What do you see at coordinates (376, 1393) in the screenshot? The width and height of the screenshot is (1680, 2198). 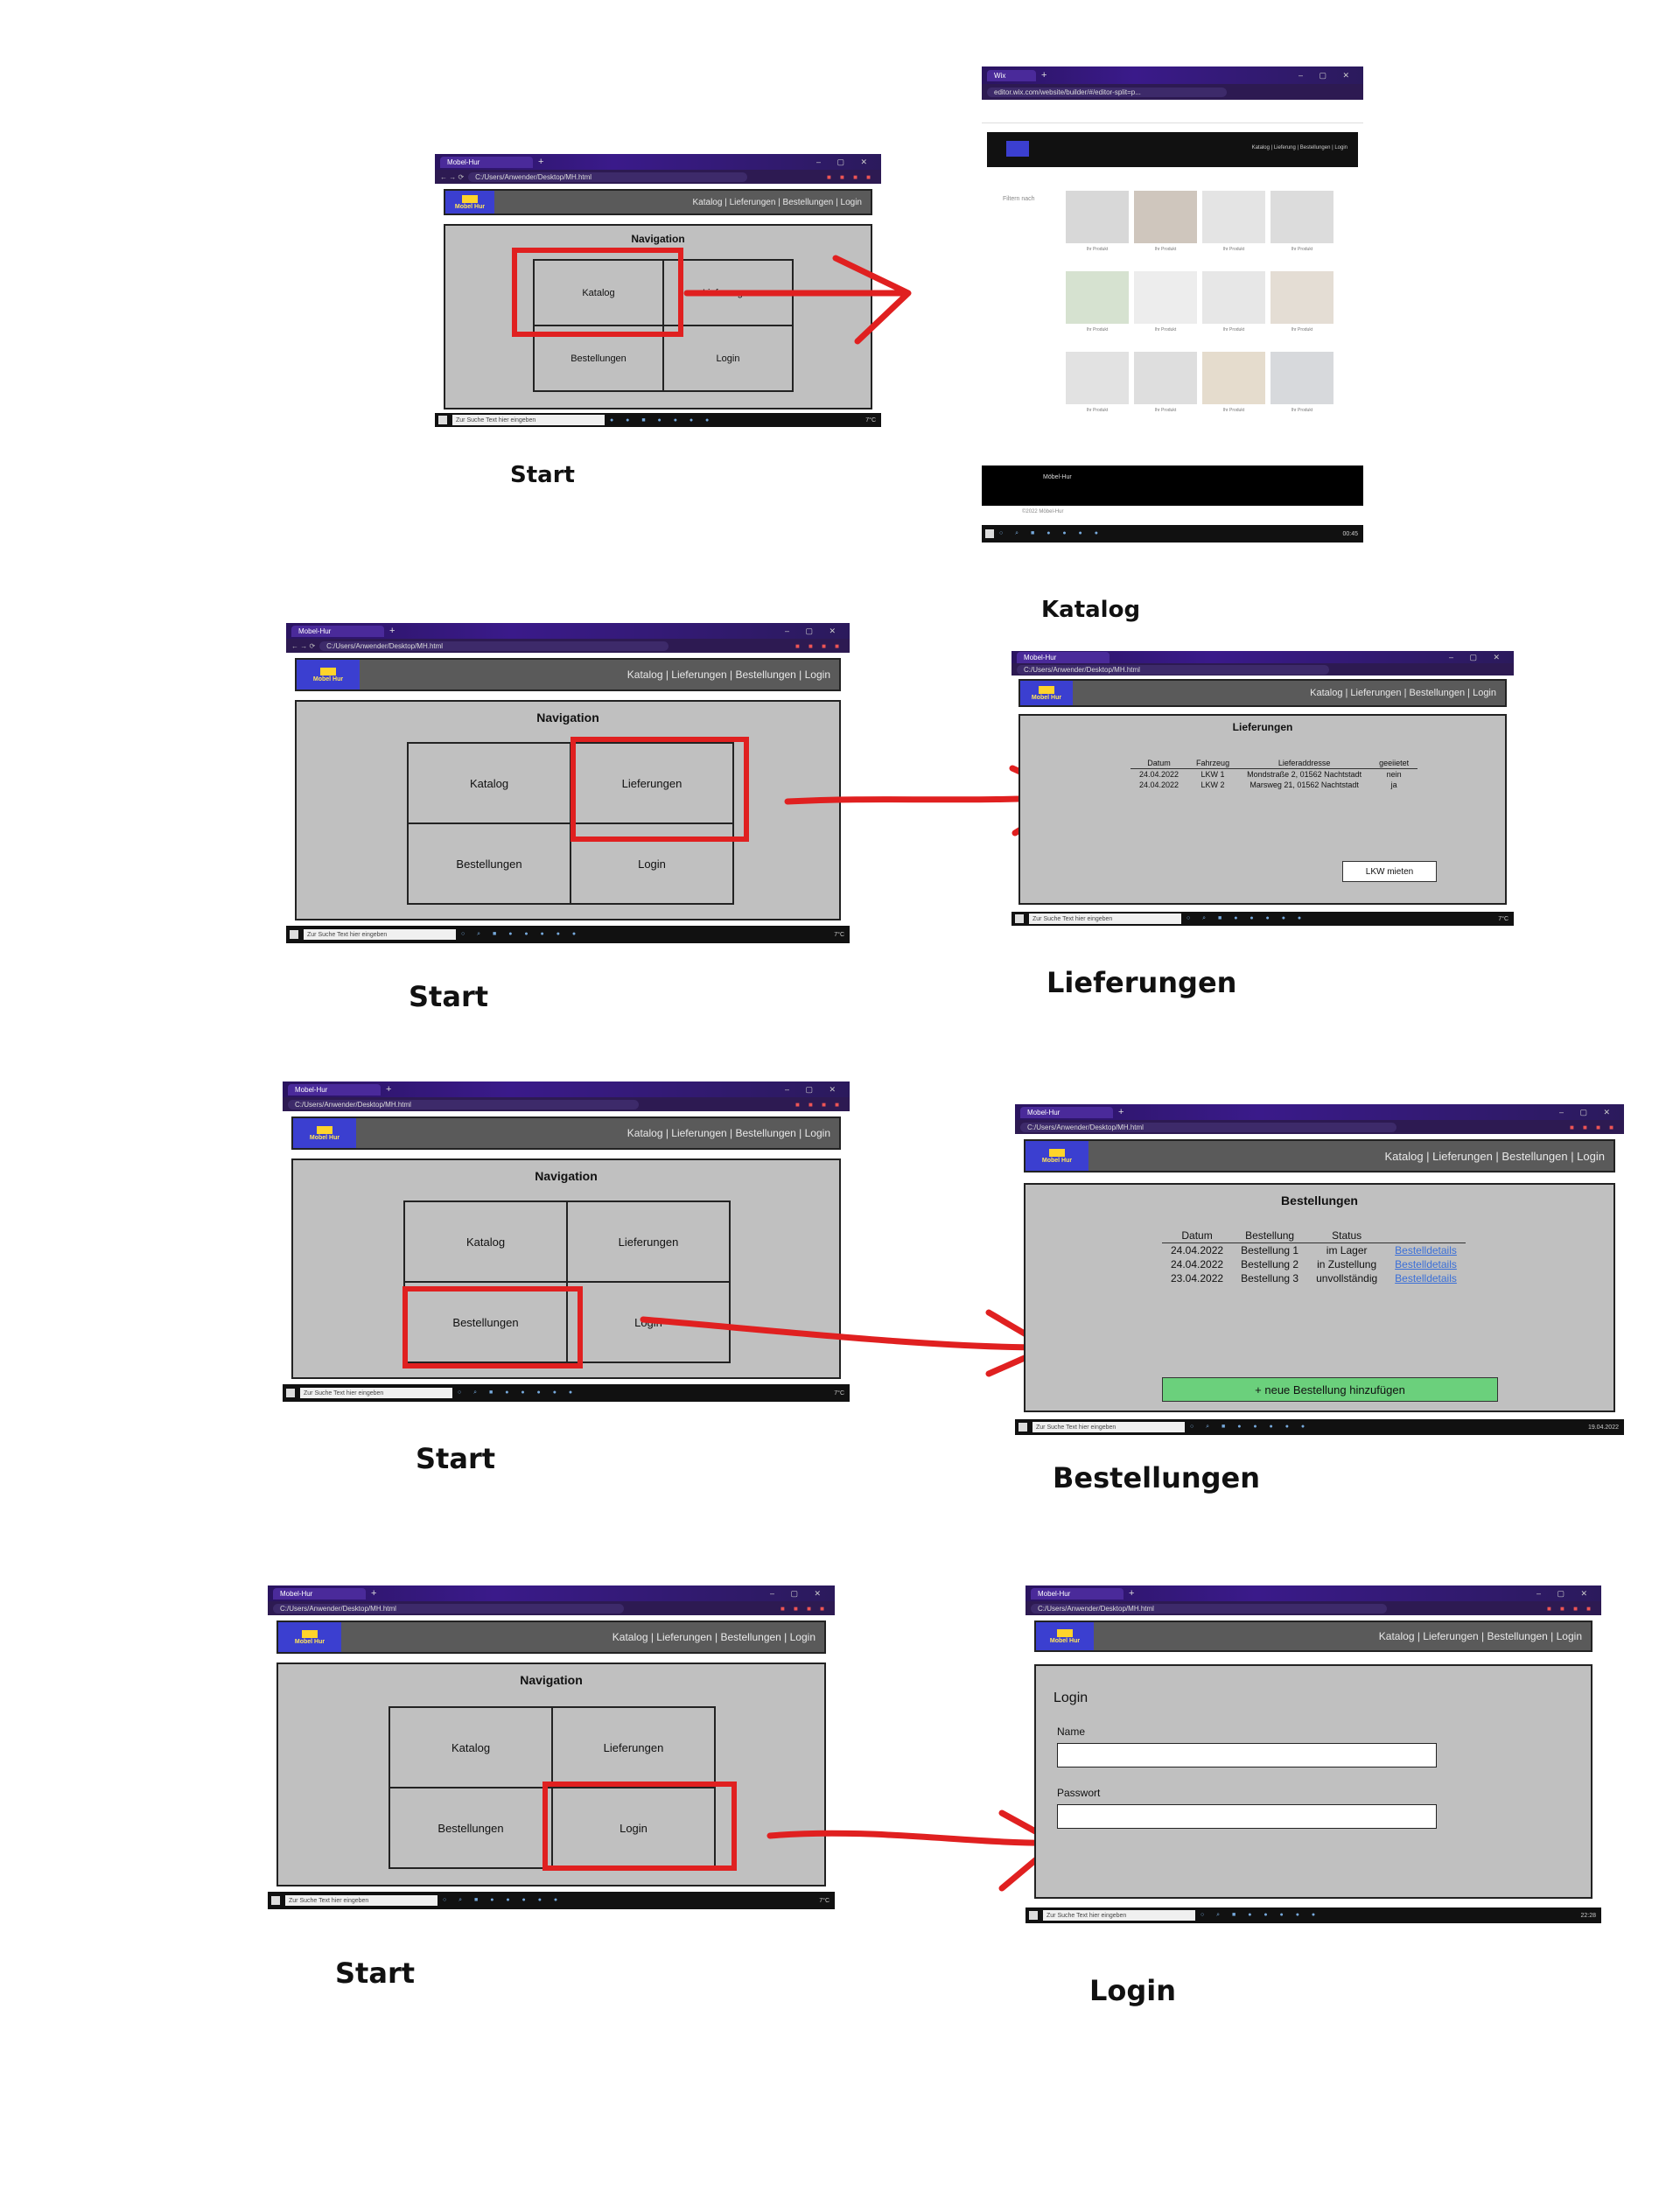 I see `taskbar-search-4: Zur Suche Text hier eingeben` at bounding box center [376, 1393].